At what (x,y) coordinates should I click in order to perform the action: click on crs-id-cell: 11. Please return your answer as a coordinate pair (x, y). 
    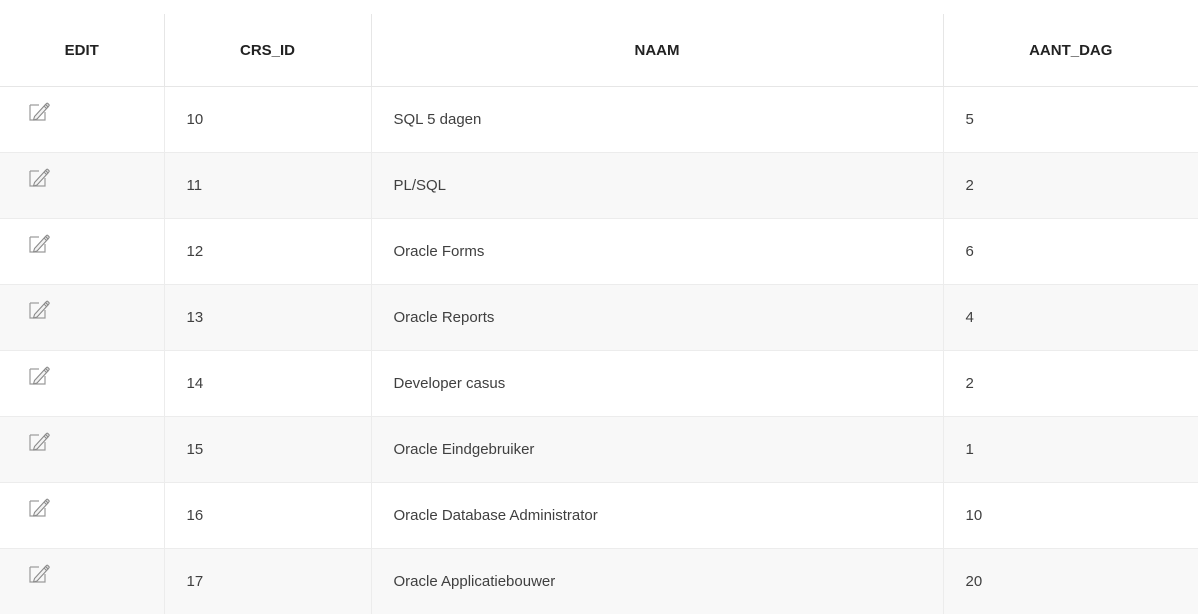
    Looking at the image, I should click on (267, 186).